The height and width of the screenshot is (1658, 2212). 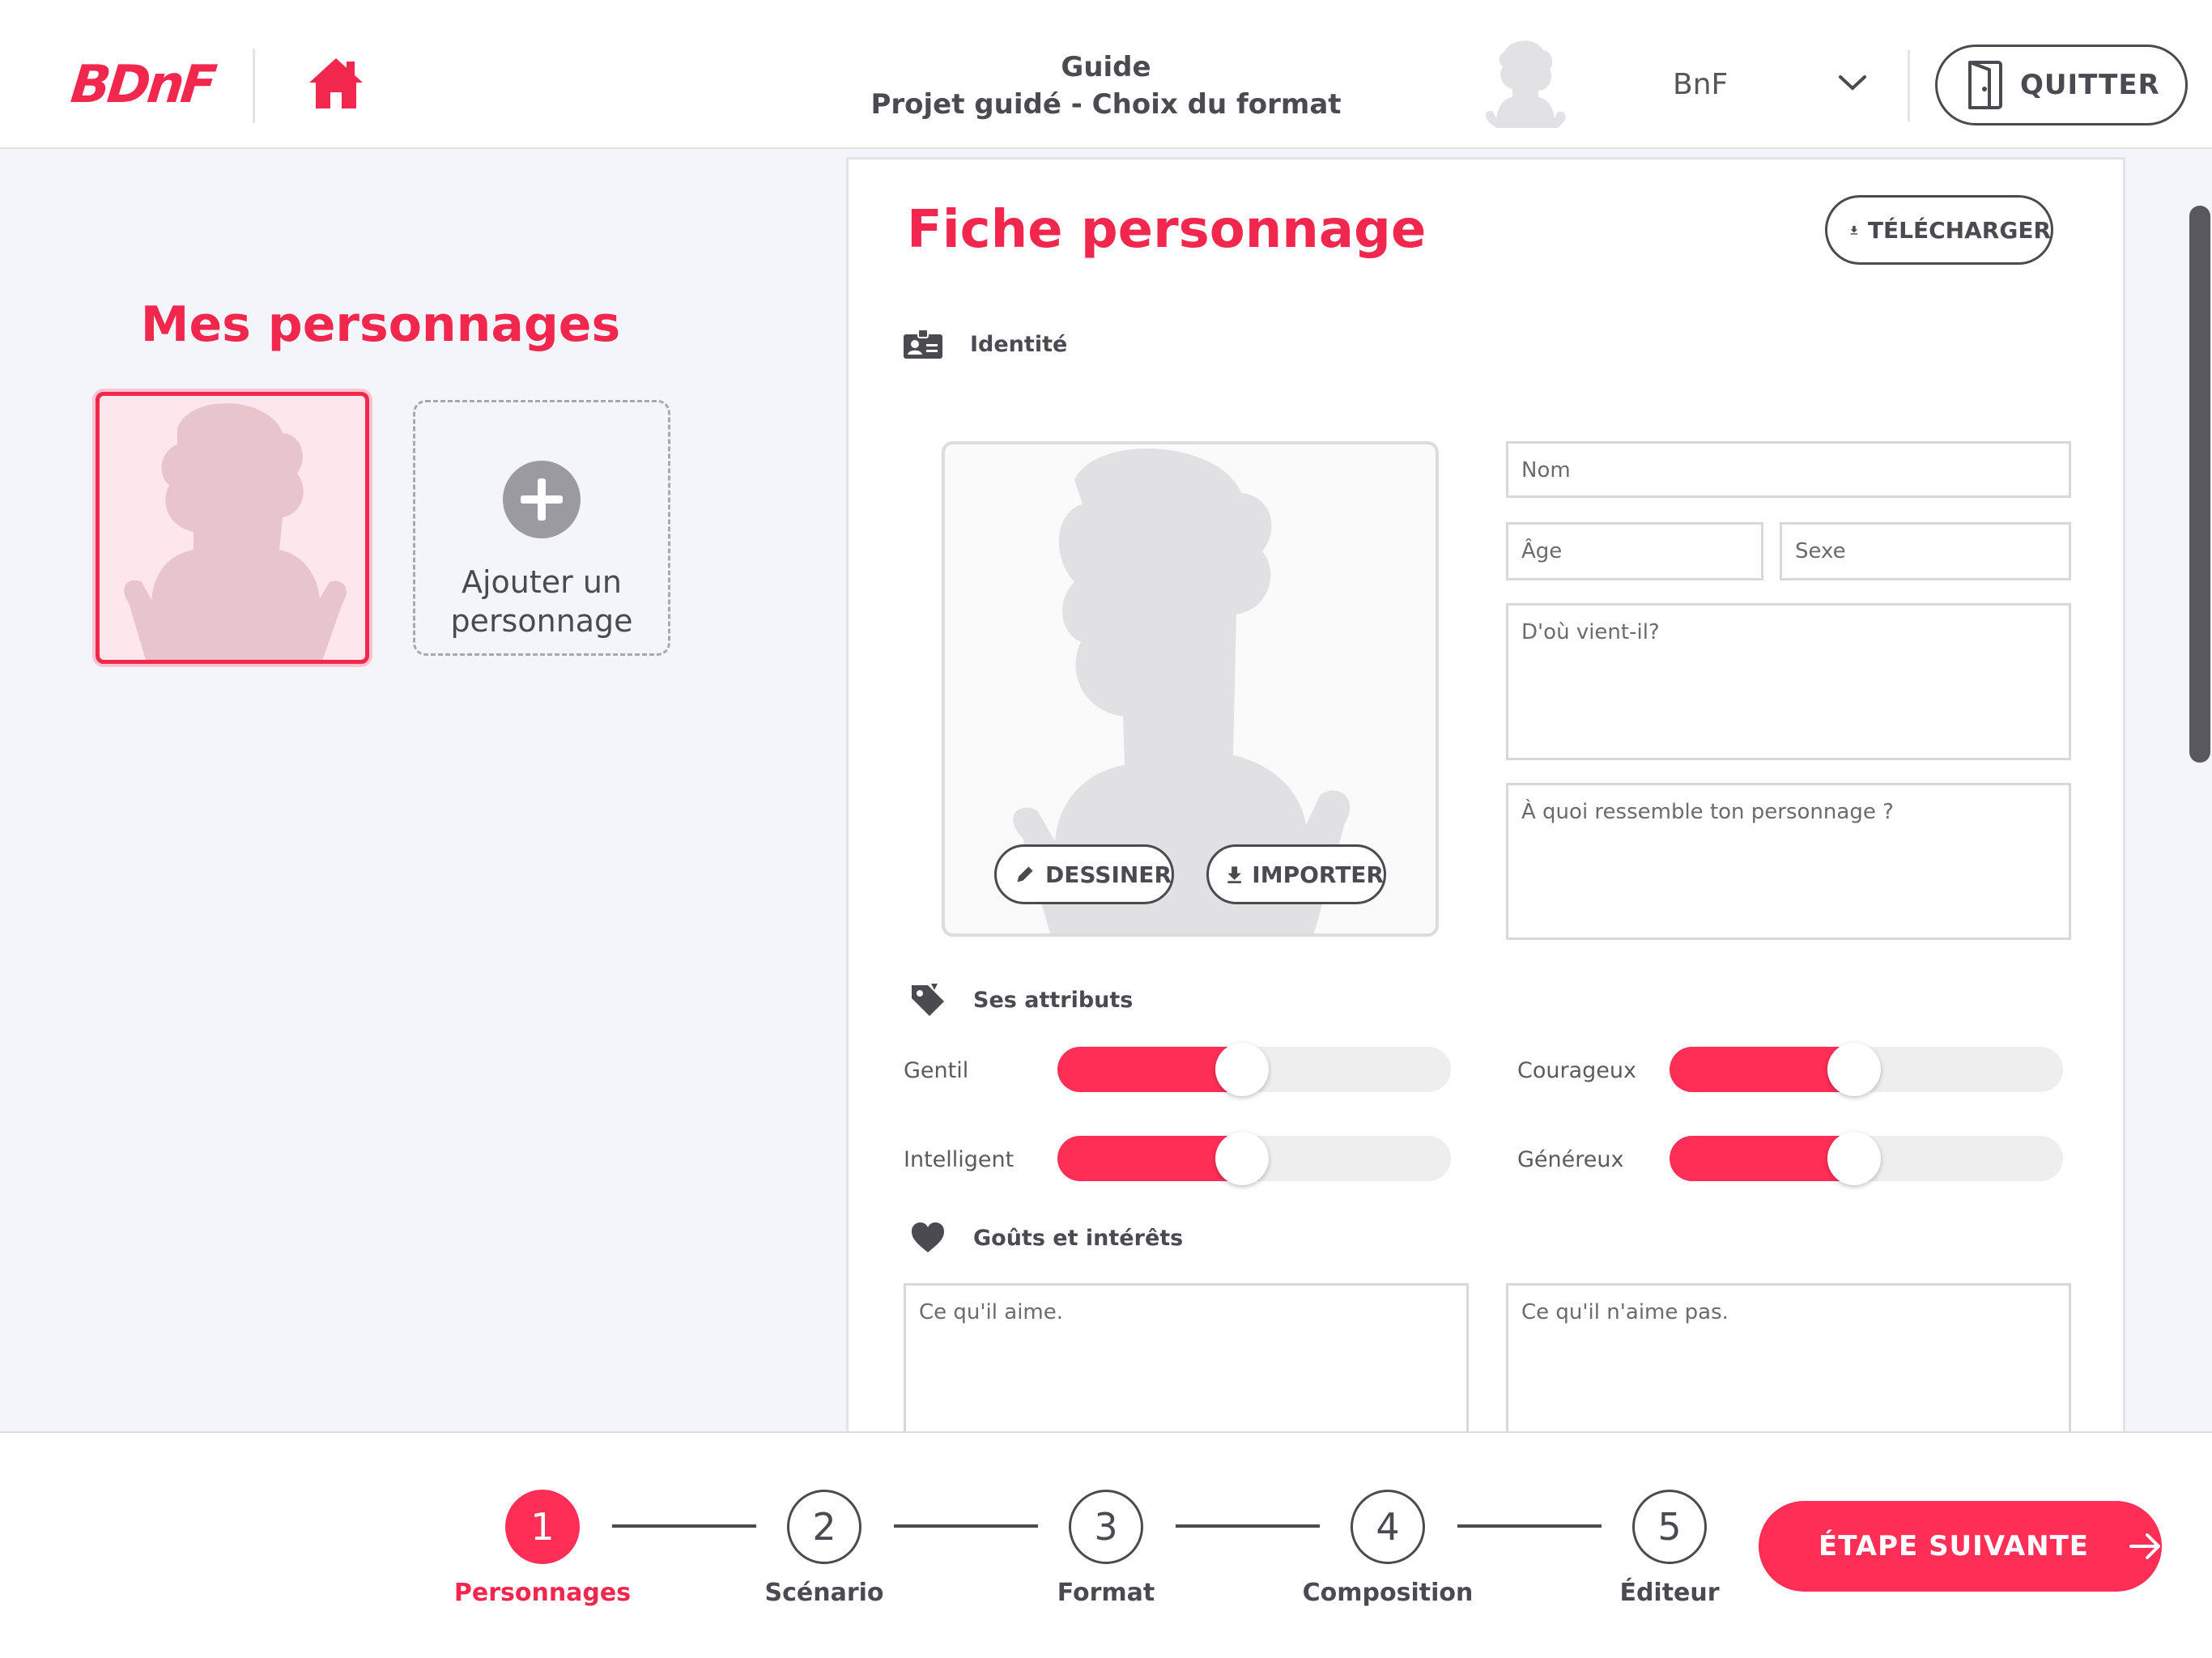 I want to click on quit-label: QUITTER, so click(x=2090, y=85).